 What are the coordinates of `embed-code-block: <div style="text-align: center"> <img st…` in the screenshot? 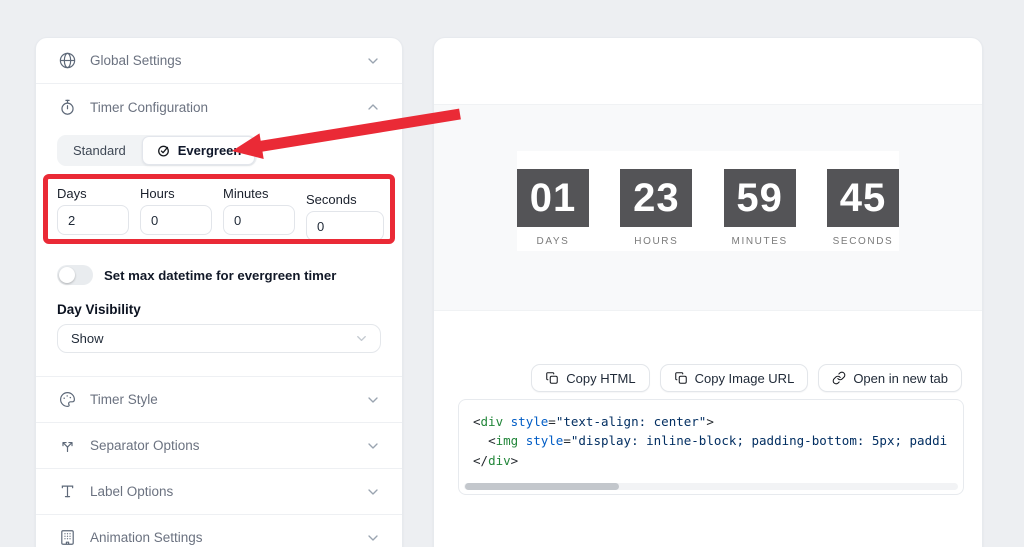 It's located at (711, 447).